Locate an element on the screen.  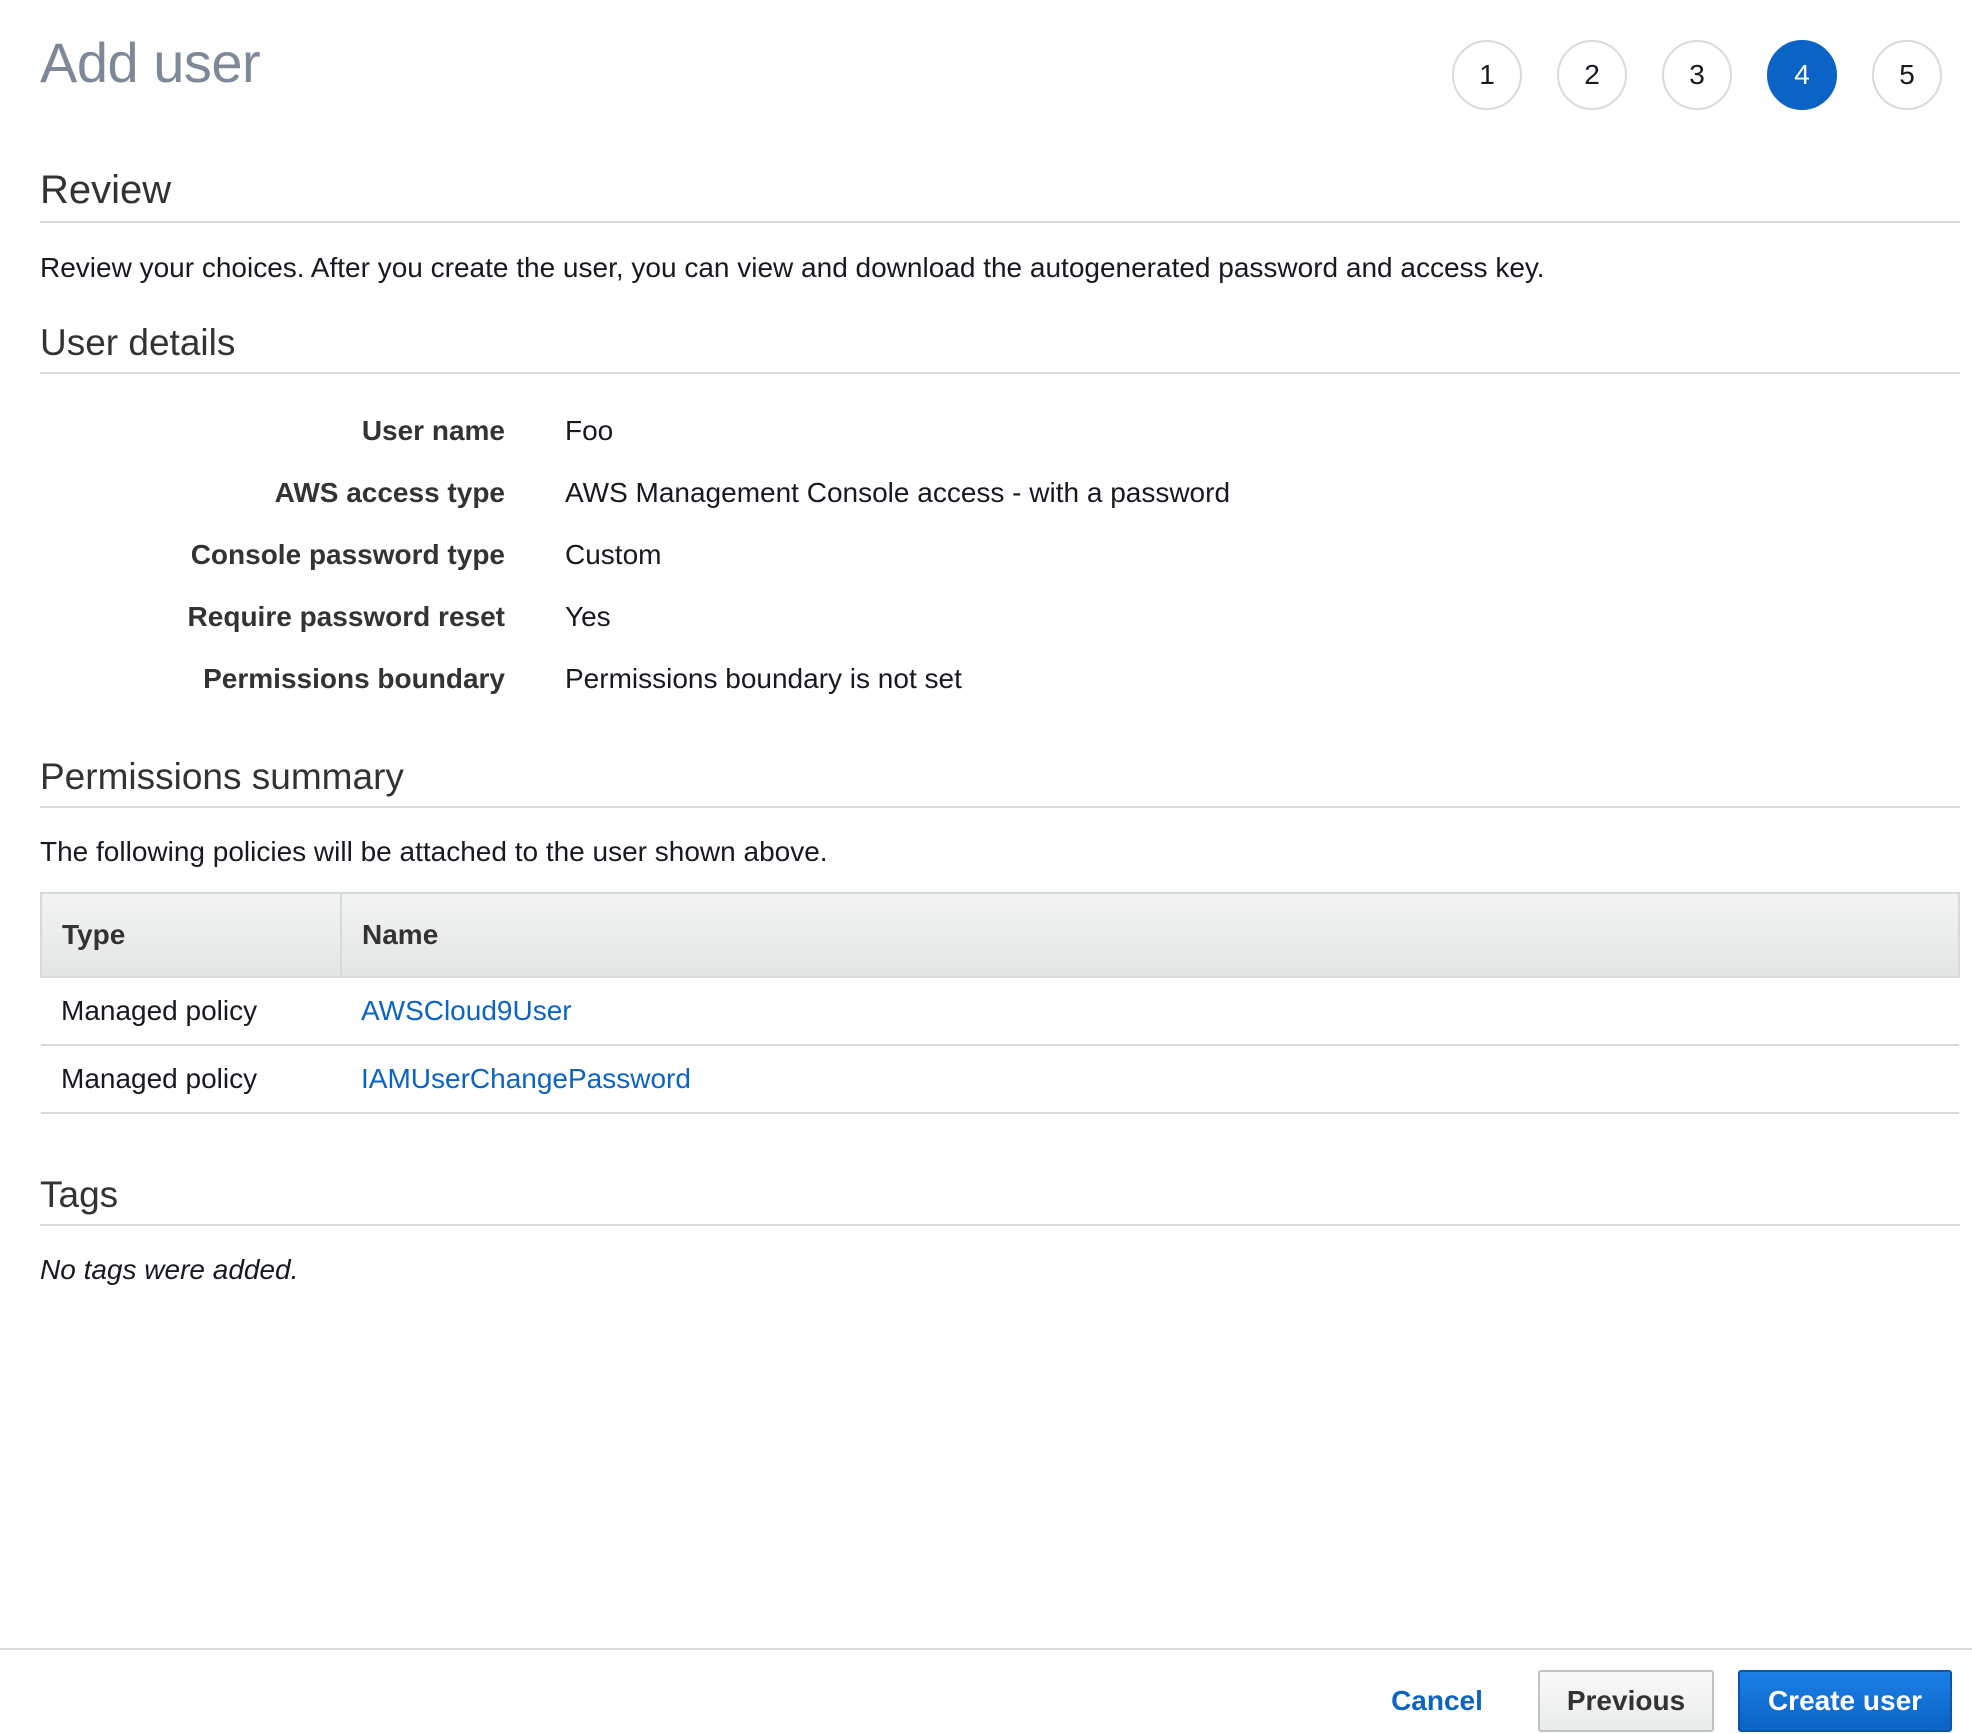
step-2: 2 is located at coordinates (1592, 75).